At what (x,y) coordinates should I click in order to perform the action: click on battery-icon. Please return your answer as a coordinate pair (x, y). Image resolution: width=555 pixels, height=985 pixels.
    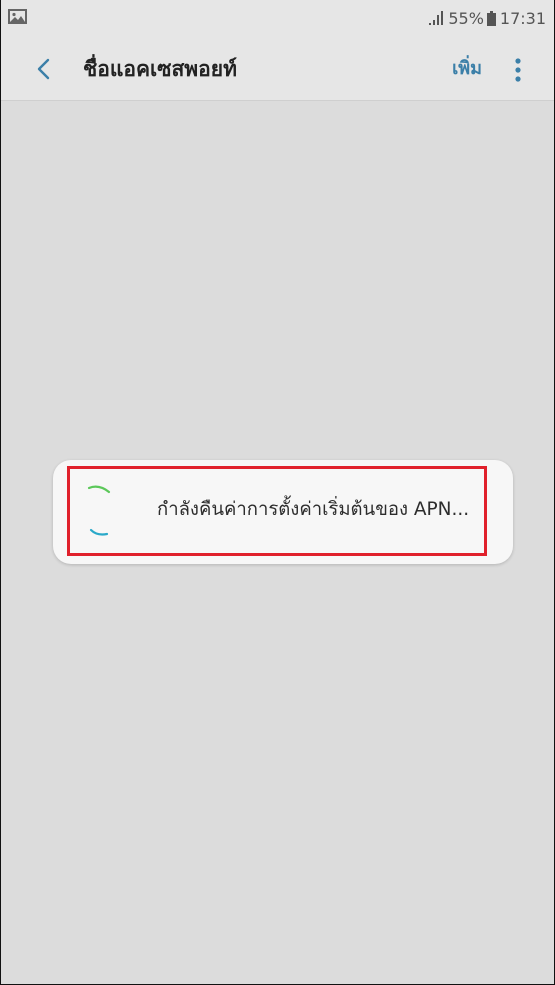
    Looking at the image, I should click on (491, 18).